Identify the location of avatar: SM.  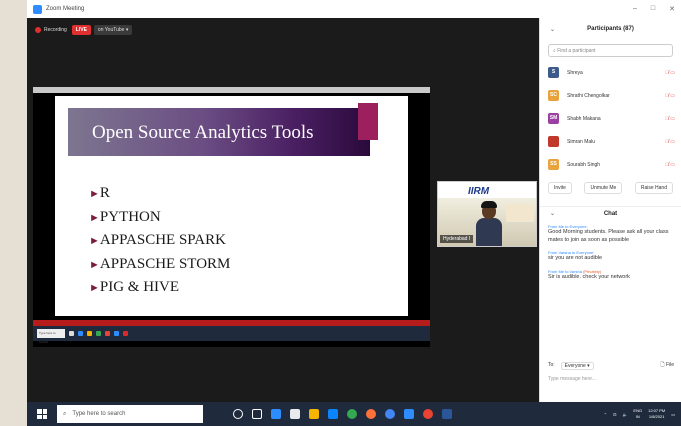
(553, 118).